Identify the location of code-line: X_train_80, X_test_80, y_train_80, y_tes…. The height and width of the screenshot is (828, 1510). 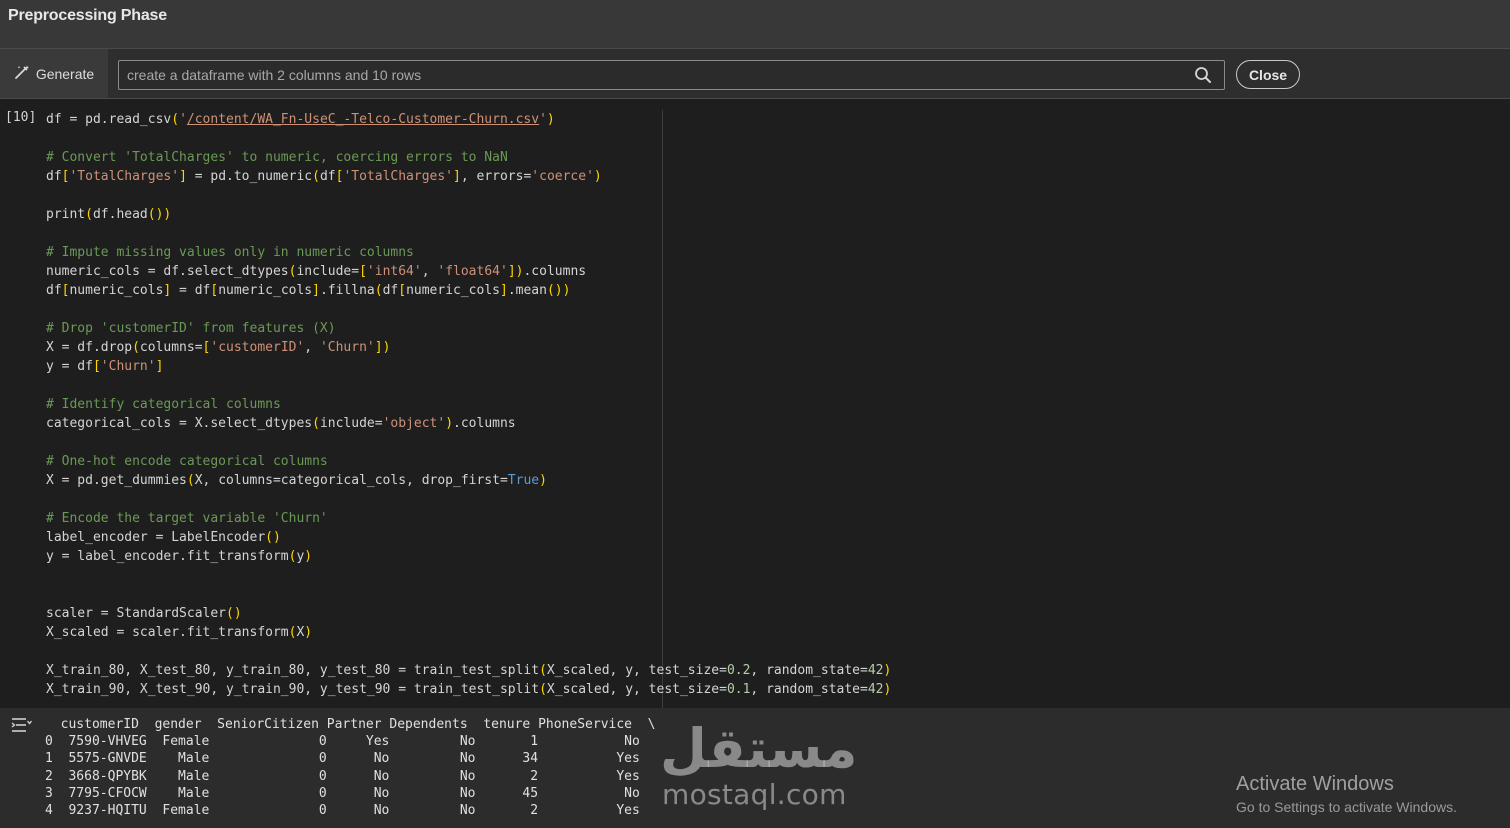
(468, 670).